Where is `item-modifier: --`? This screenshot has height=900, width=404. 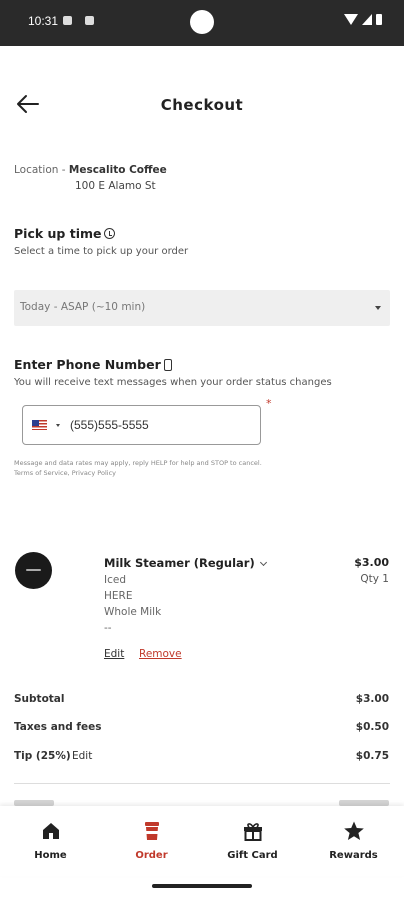 item-modifier: -- is located at coordinates (108, 628).